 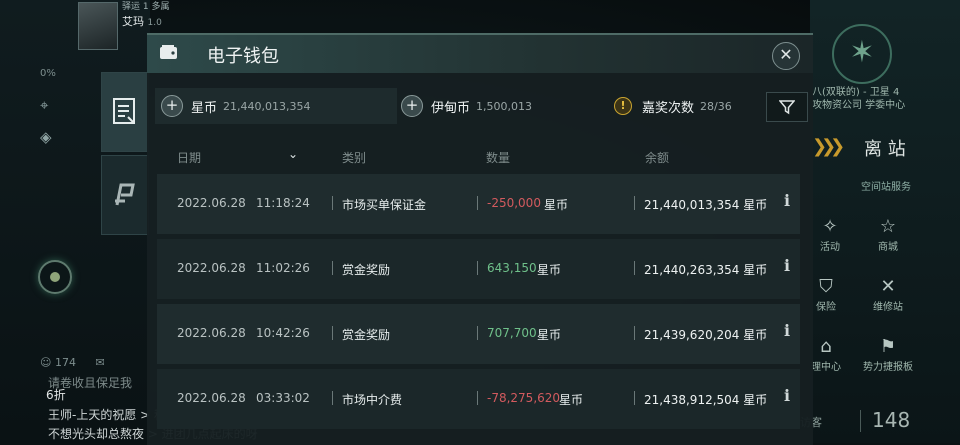 I want to click on add-isk-button: +, so click(x=172, y=106).